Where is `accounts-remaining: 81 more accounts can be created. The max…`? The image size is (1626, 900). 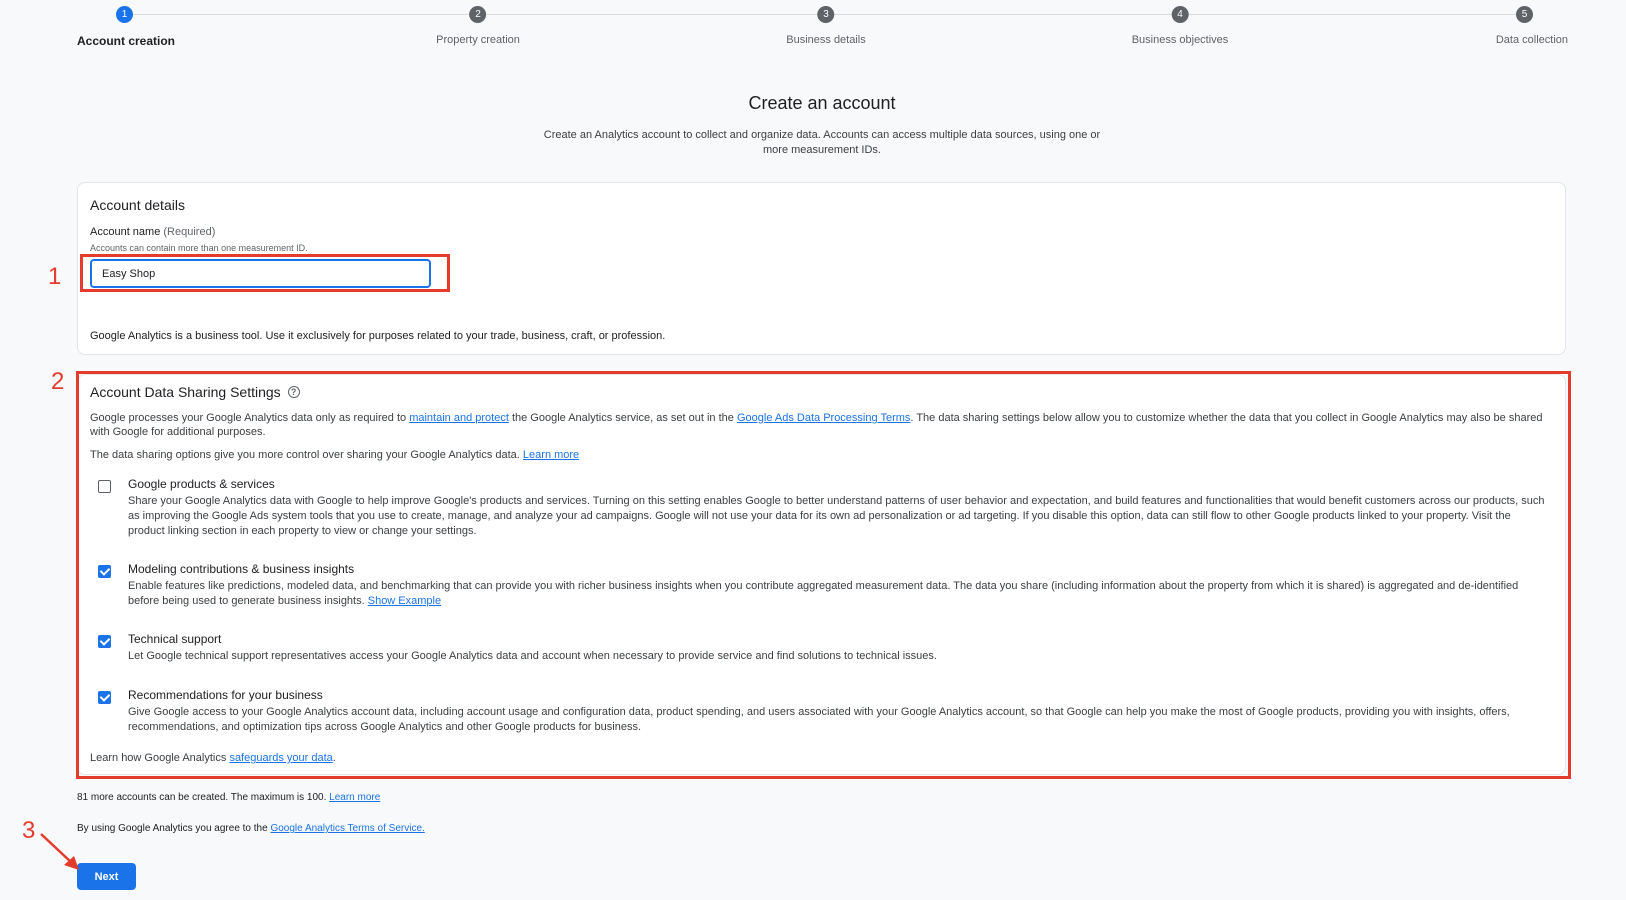 accounts-remaining: 81 more accounts can be created. The max… is located at coordinates (202, 797).